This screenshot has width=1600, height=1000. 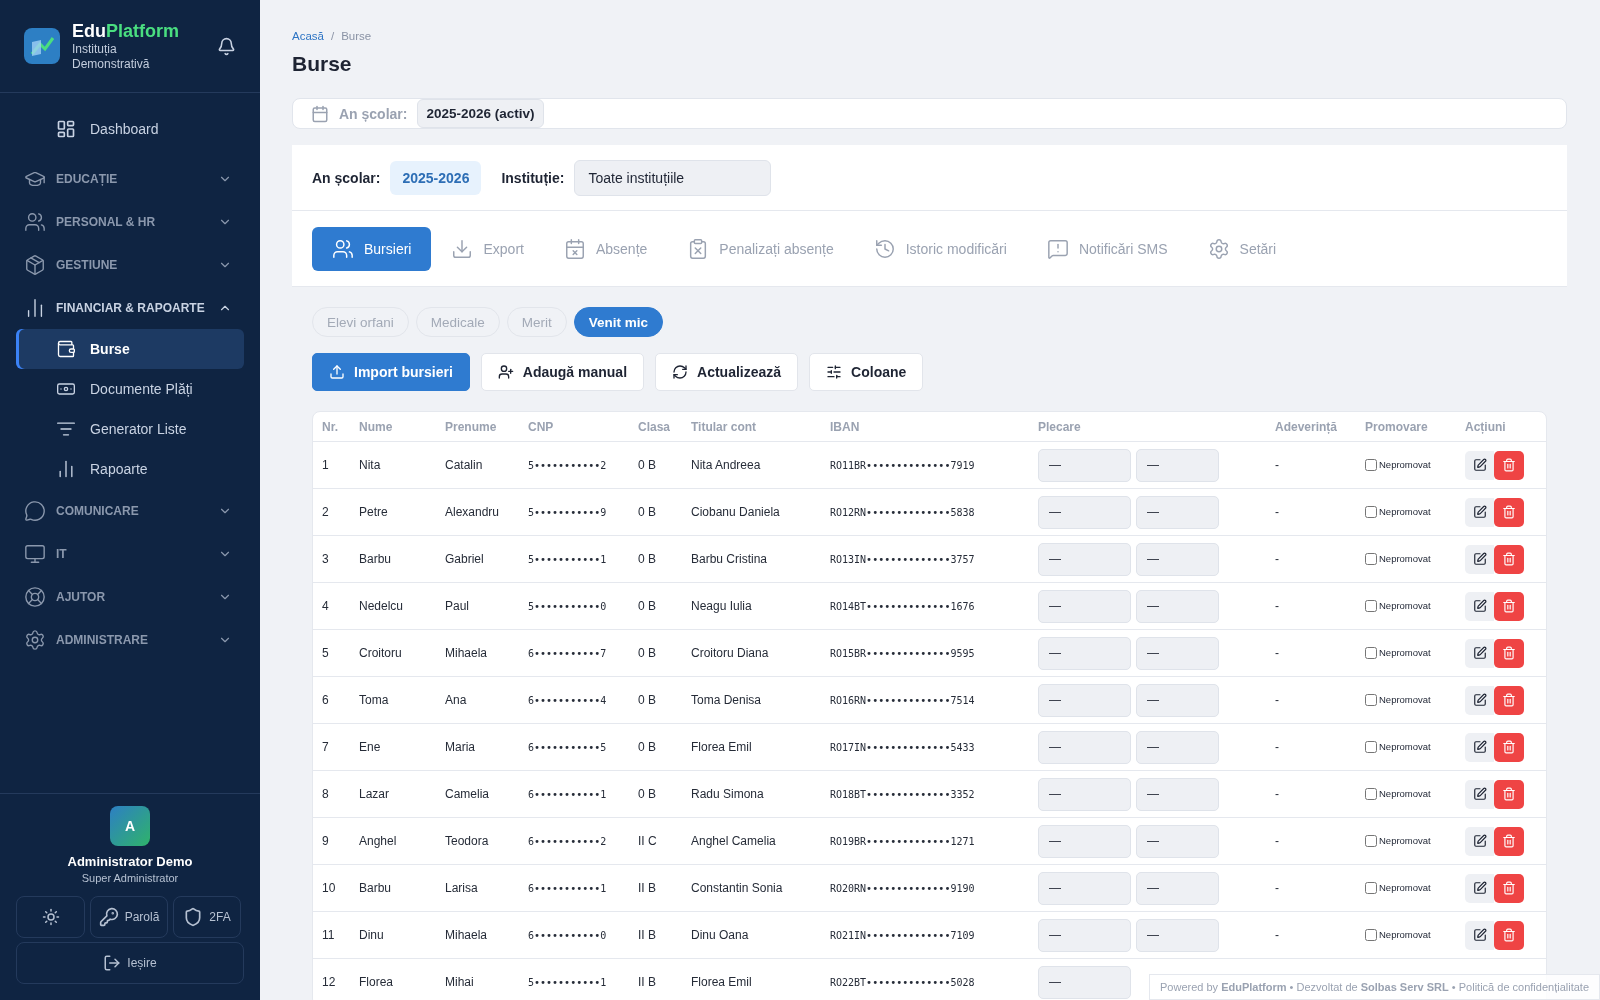 I want to click on sidebar-section: COMUNICARE, so click(x=130, y=510).